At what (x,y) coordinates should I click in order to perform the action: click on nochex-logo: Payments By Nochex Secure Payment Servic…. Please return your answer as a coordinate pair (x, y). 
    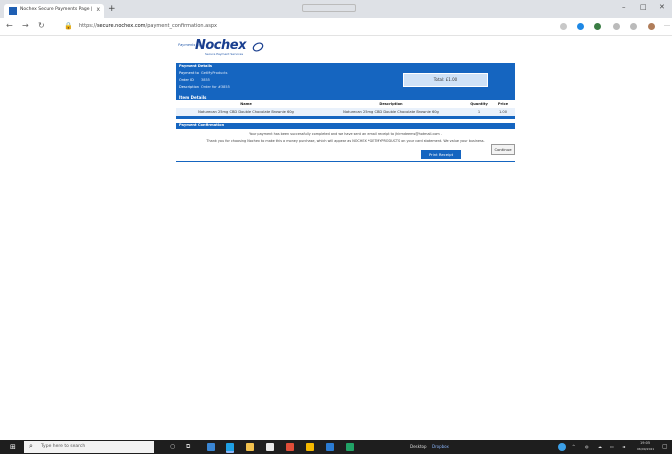
    Looking at the image, I should click on (223, 48).